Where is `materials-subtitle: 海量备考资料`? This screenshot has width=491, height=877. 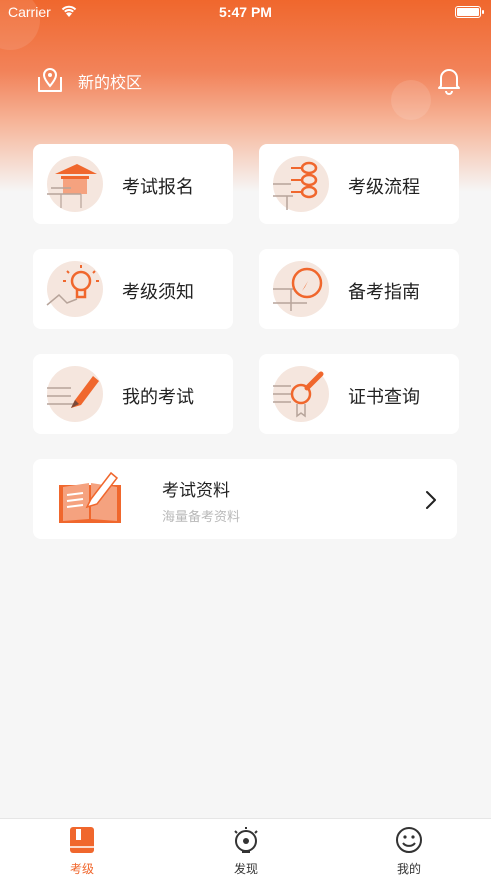 materials-subtitle: 海量备考资料 is located at coordinates (201, 517).